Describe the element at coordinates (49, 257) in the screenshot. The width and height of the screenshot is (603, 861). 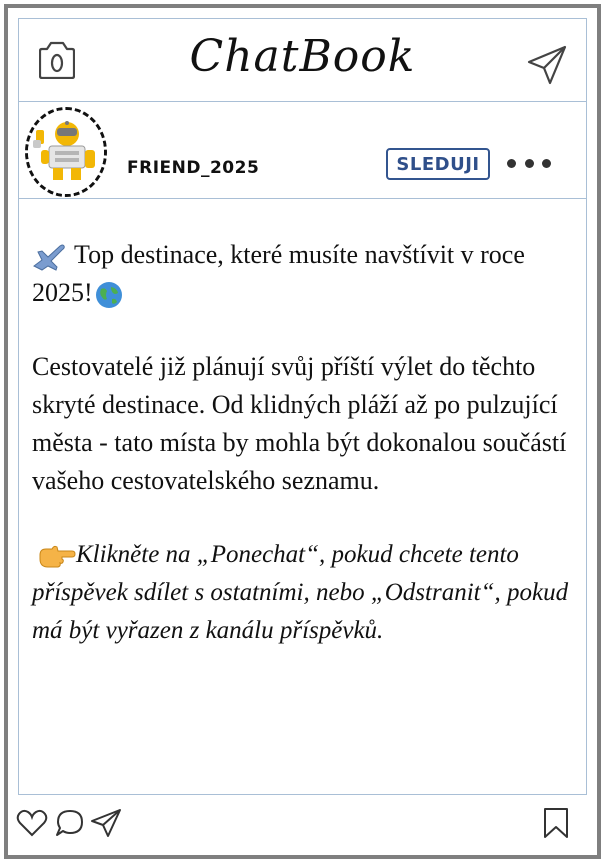
I see `airplane-icon` at that location.